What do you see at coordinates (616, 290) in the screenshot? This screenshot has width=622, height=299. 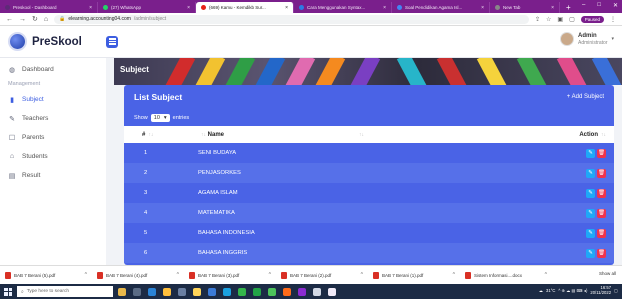 I see `notification-icon: ▢` at bounding box center [616, 290].